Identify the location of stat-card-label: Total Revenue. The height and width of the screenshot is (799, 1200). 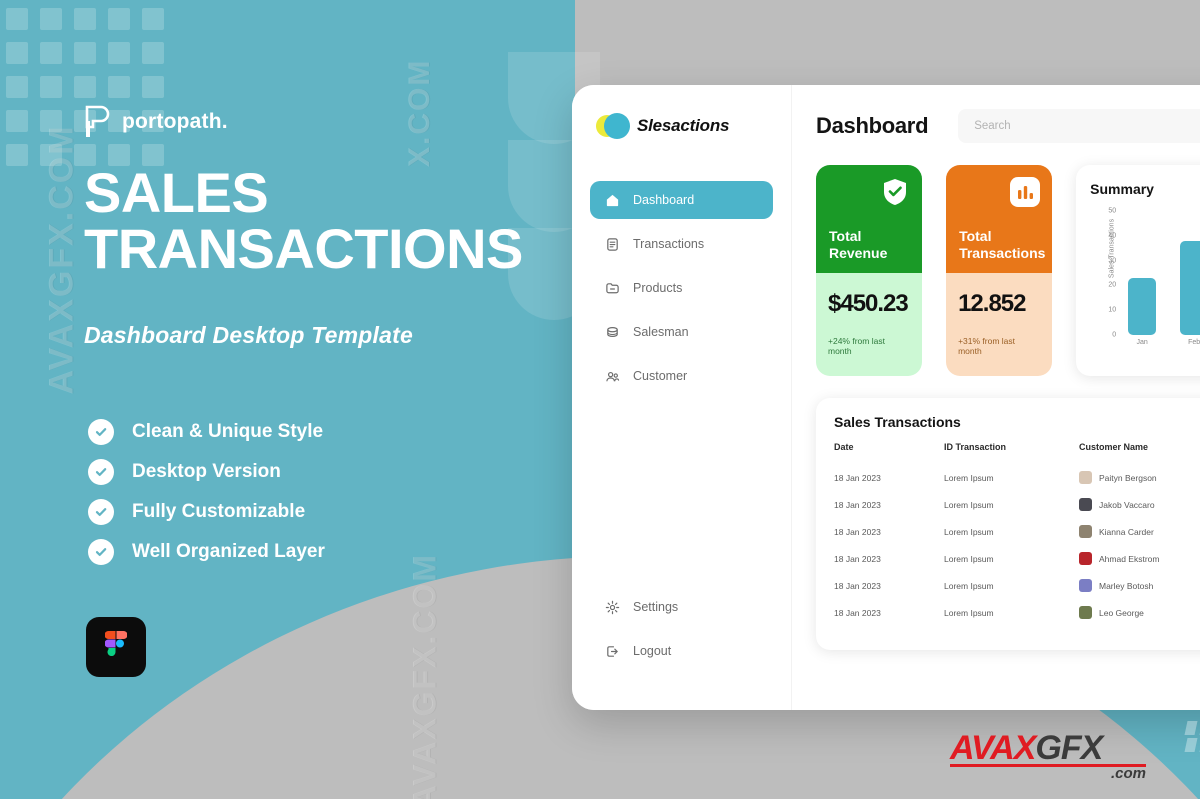
(858, 245).